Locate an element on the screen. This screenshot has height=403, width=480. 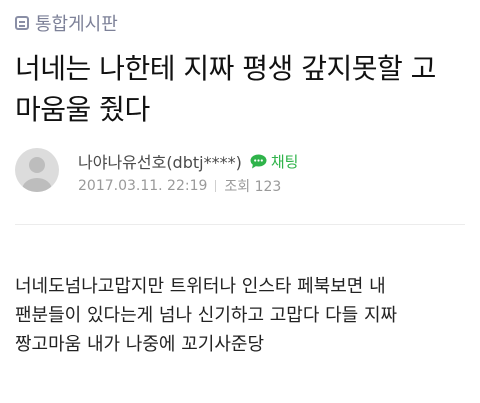
list-icon is located at coordinates (22, 23).